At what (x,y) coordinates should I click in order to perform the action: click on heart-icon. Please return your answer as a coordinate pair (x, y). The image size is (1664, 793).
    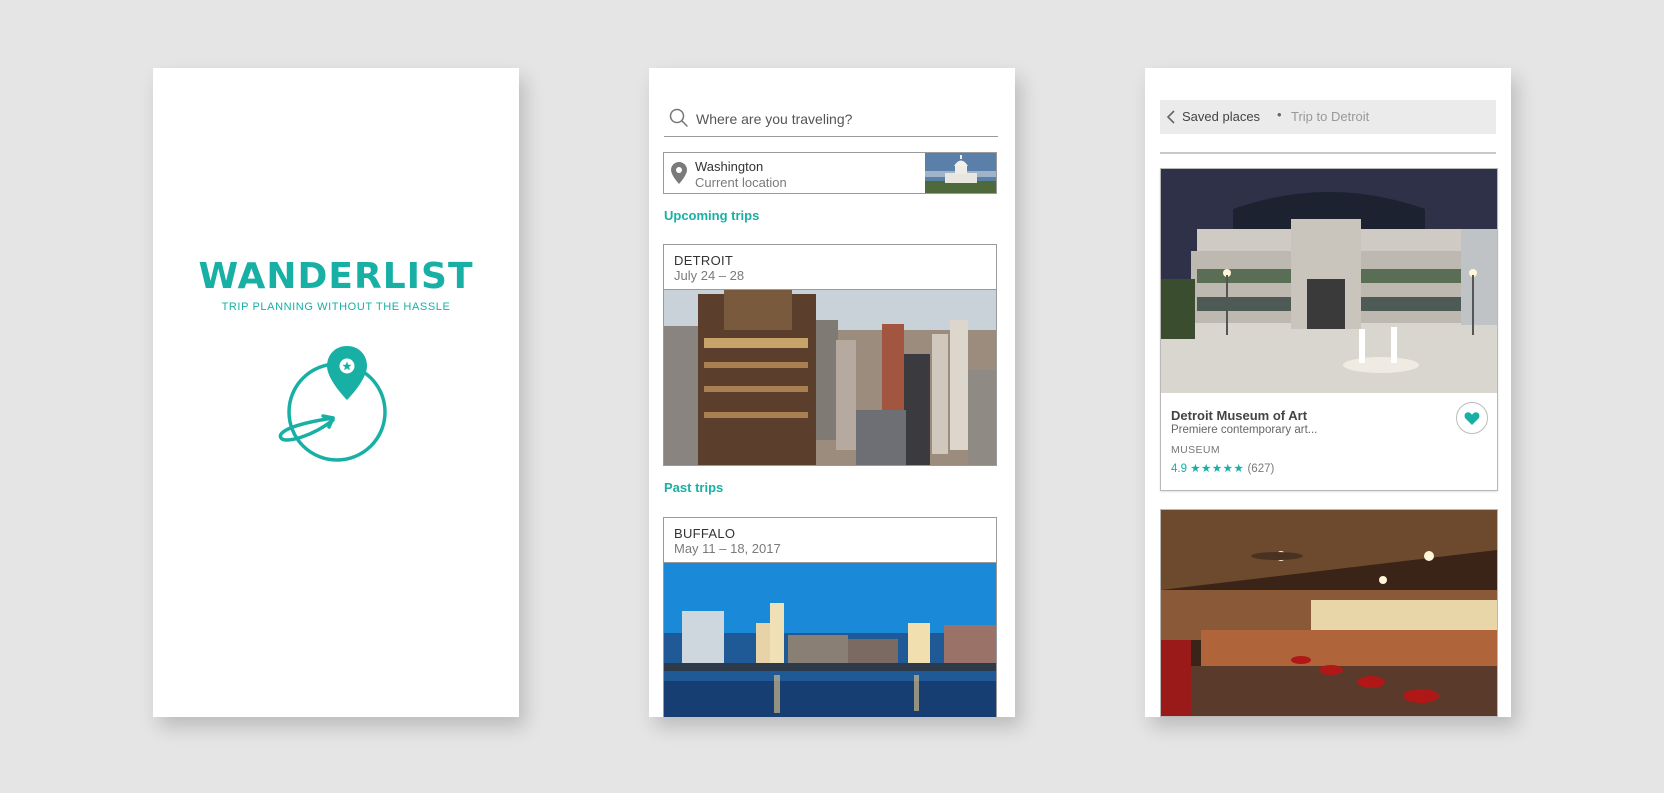
    Looking at the image, I should click on (1472, 418).